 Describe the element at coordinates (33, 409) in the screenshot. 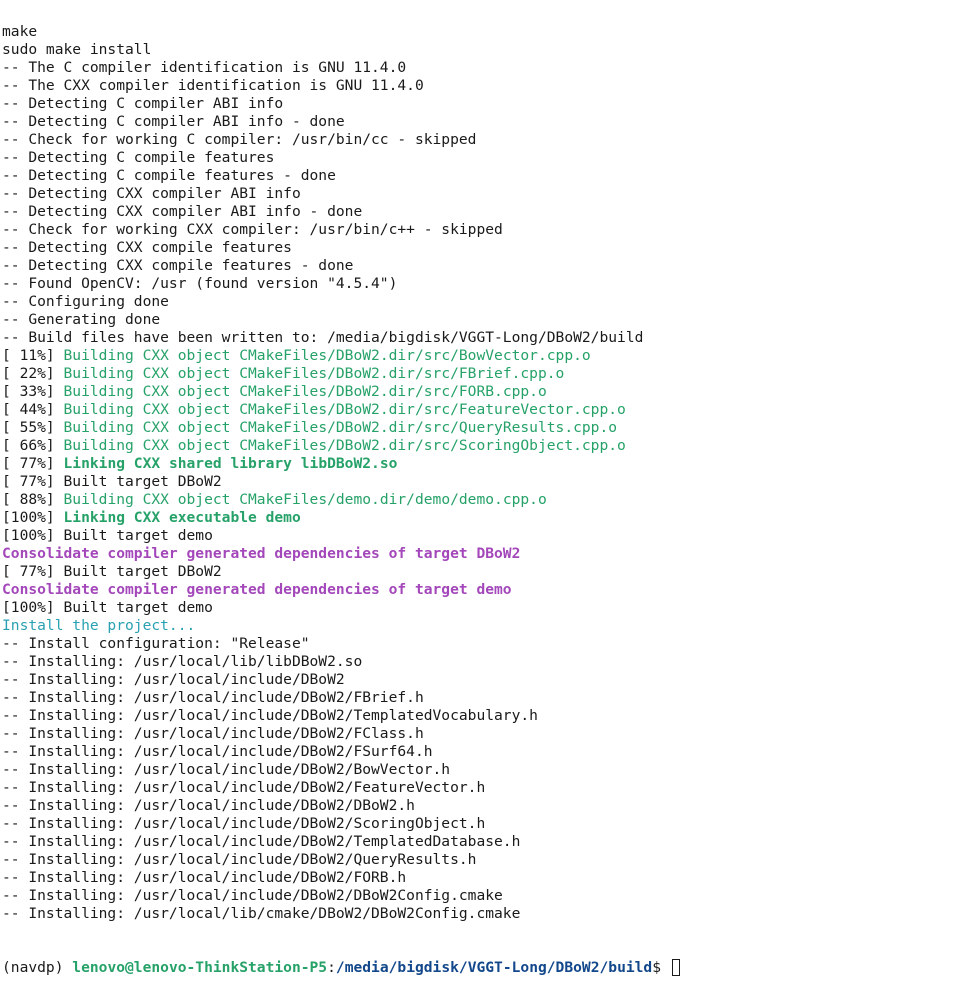

I see `terminal-line-segment: [ 44%]` at that location.